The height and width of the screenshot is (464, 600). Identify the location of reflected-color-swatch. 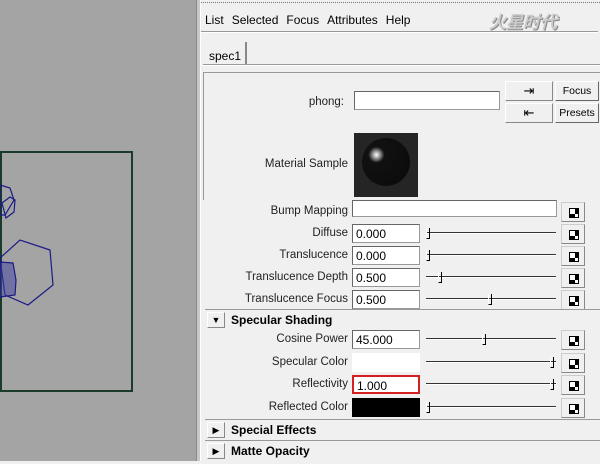
(386, 407).